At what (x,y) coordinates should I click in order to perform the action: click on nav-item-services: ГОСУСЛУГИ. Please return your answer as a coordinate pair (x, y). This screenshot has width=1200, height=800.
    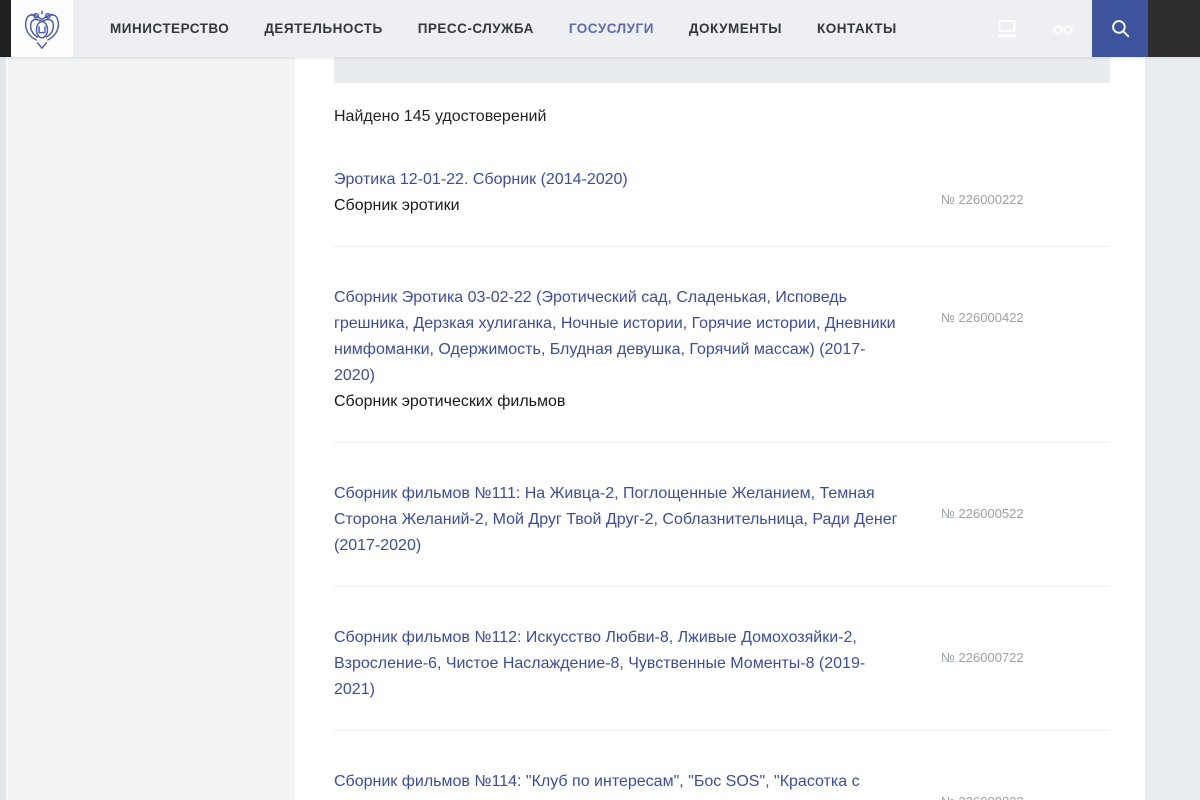
    Looking at the image, I should click on (611, 28).